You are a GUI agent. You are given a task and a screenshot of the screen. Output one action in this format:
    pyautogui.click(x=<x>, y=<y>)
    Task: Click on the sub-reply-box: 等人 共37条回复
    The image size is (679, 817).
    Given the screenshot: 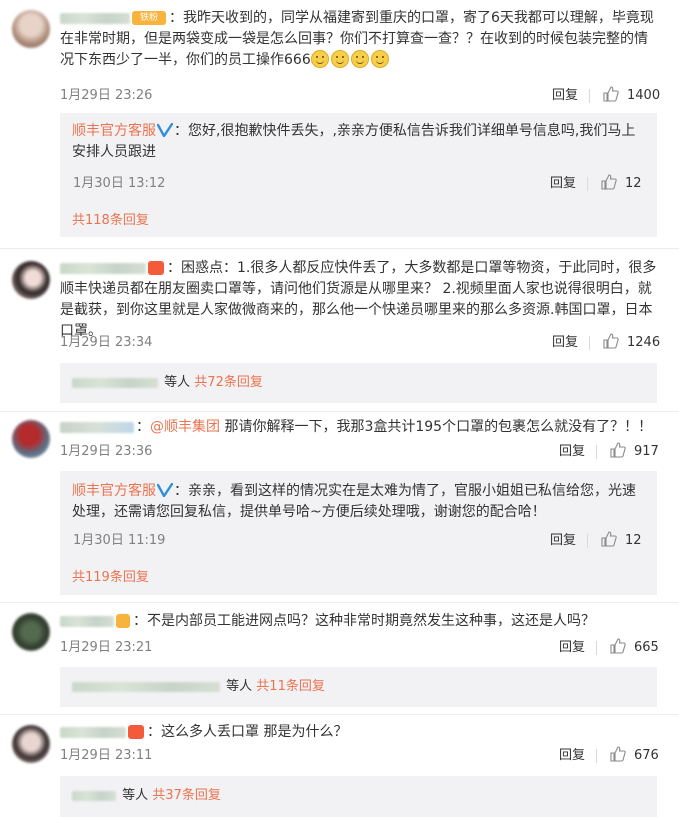 What is the action you would take?
    pyautogui.click(x=358, y=796)
    